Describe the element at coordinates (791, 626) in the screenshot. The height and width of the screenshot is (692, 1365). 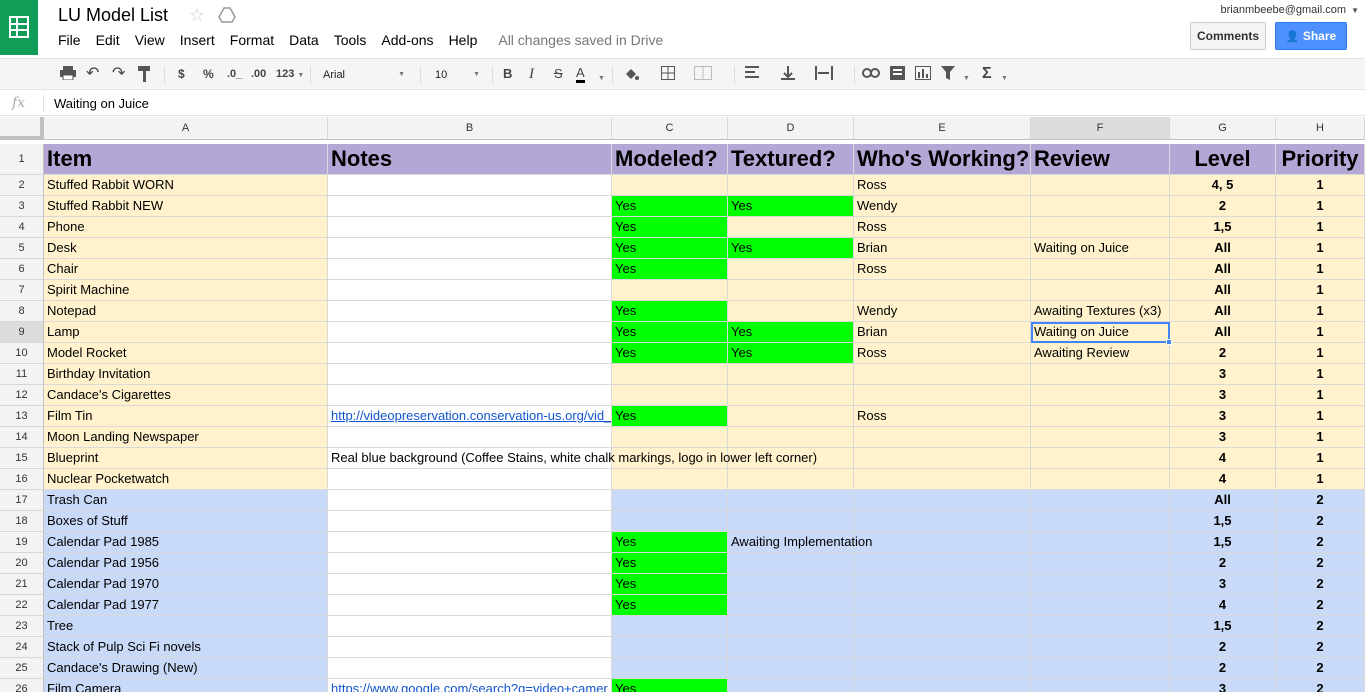
I see `cell-d23` at that location.